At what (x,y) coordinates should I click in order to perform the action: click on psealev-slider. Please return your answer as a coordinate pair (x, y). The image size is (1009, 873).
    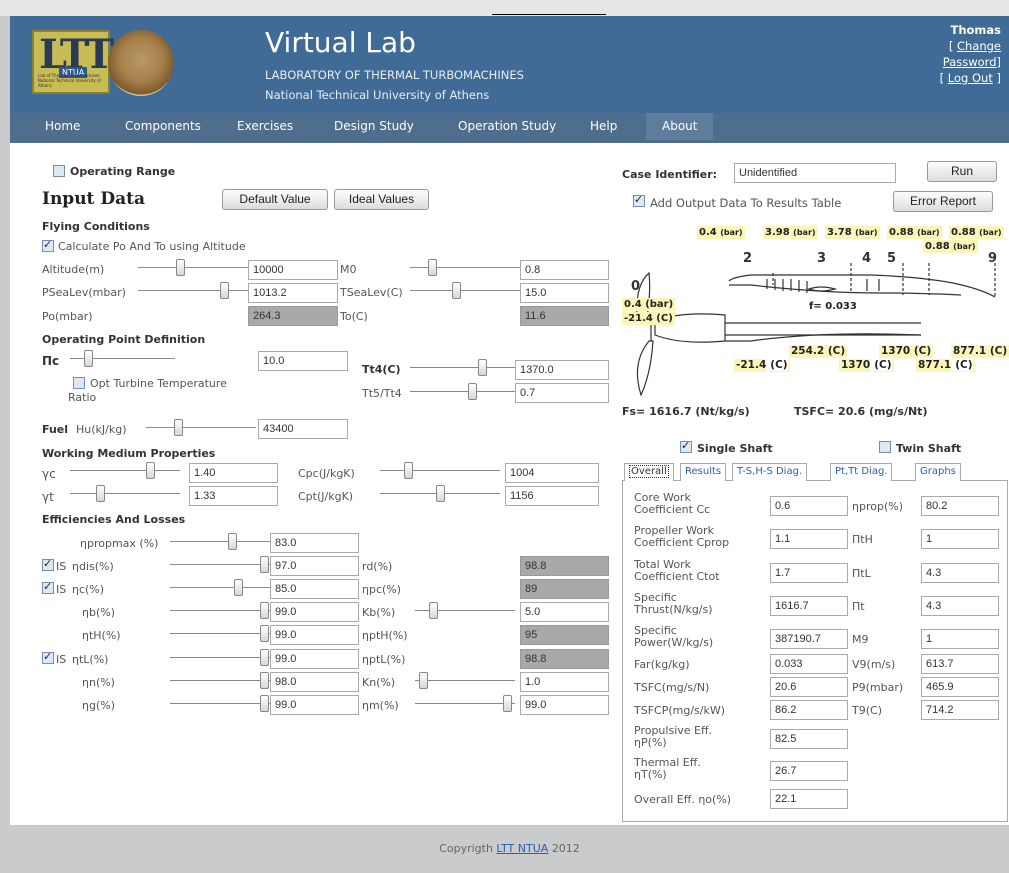
    Looking at the image, I should click on (193, 291).